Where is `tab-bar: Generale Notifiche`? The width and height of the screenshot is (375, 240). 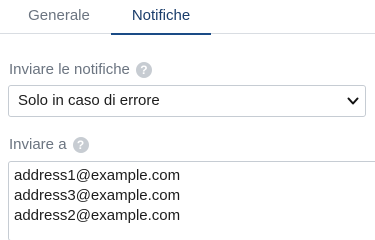 tab-bar: Generale Notifiche is located at coordinates (187, 17).